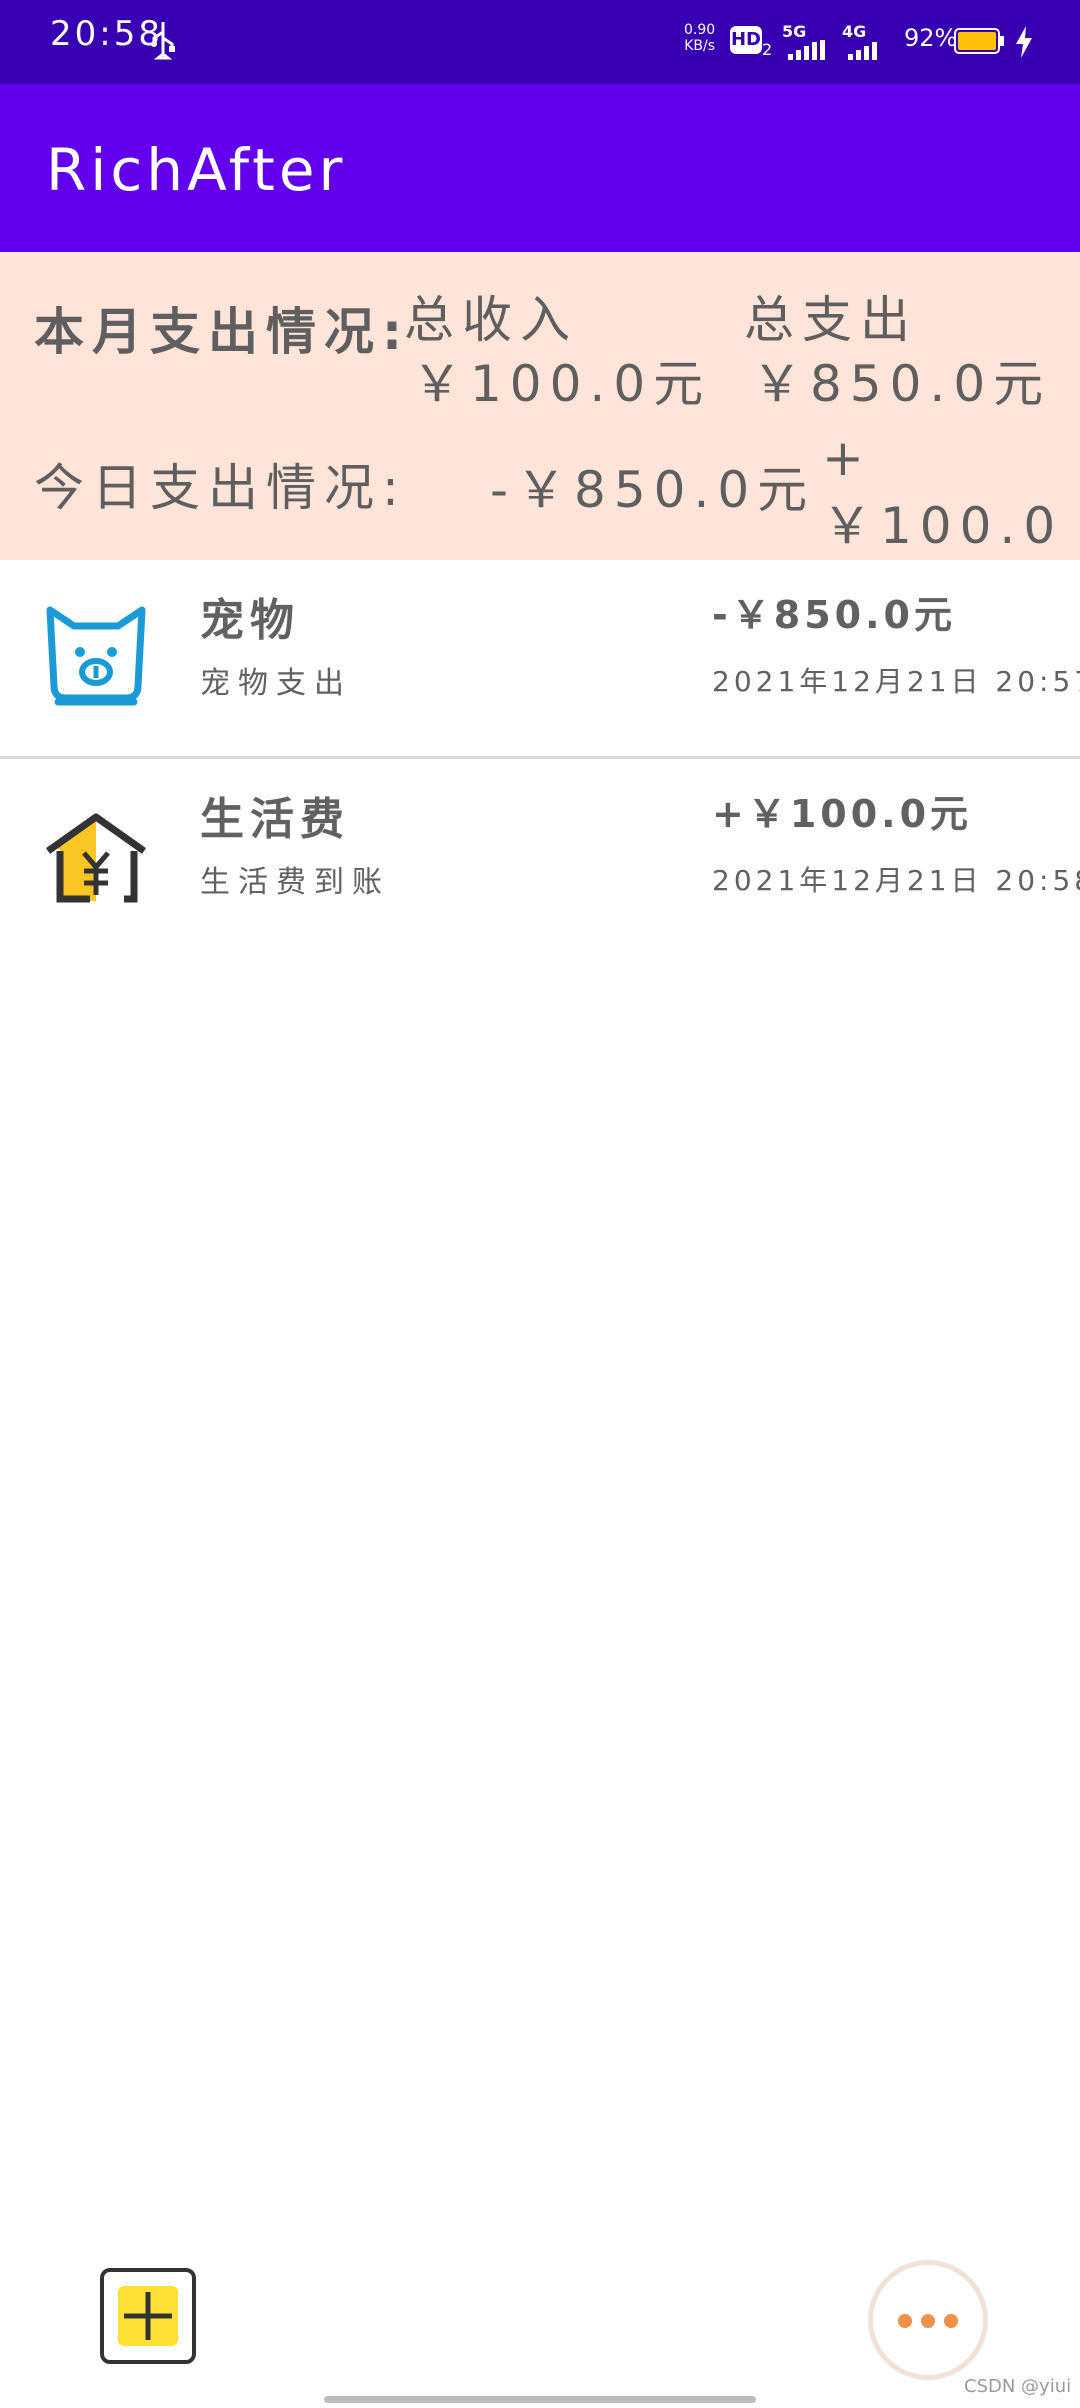 This screenshot has height=2408, width=1080. Describe the element at coordinates (831, 320) in the screenshot. I see `total-expense-label: 总支出` at that location.